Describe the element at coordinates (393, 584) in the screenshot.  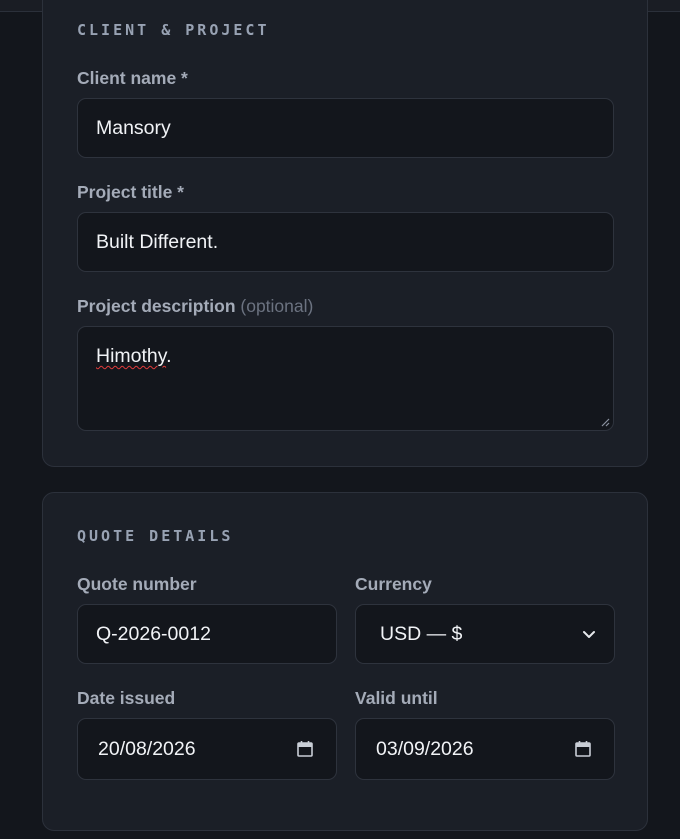
I see `currency-label: Currency` at that location.